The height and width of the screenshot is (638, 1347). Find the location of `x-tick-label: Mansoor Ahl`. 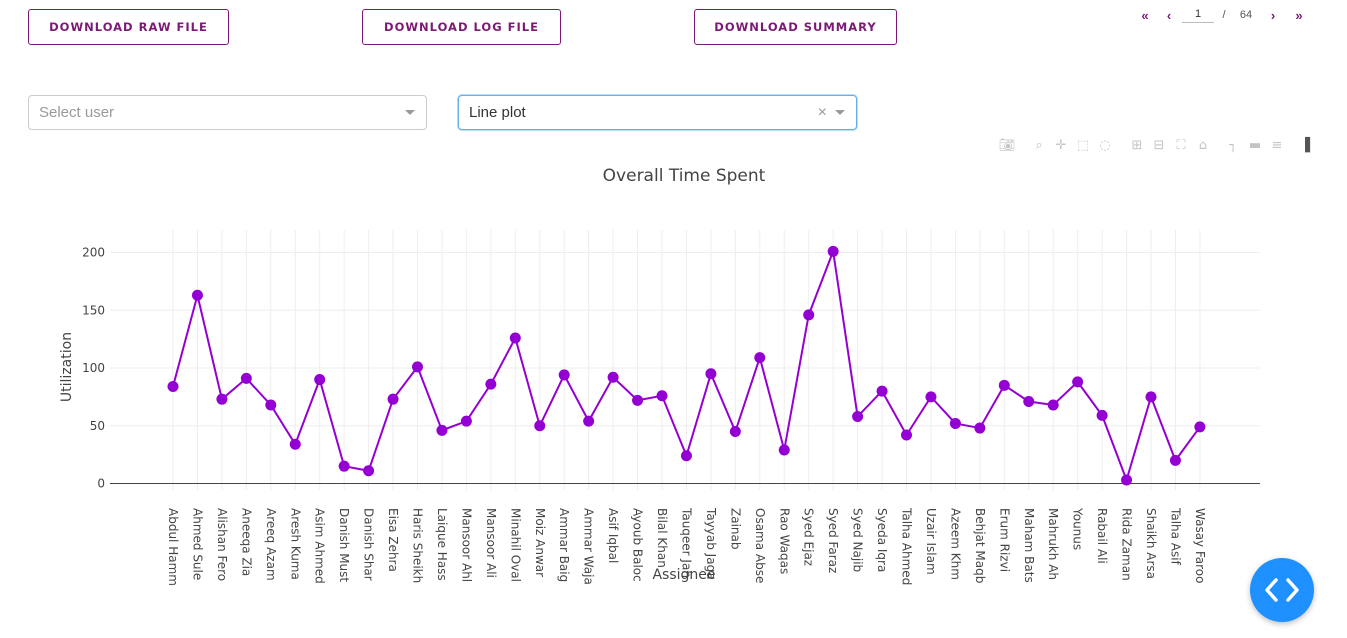

x-tick-label: Mansoor Ahl is located at coordinates (466, 545).